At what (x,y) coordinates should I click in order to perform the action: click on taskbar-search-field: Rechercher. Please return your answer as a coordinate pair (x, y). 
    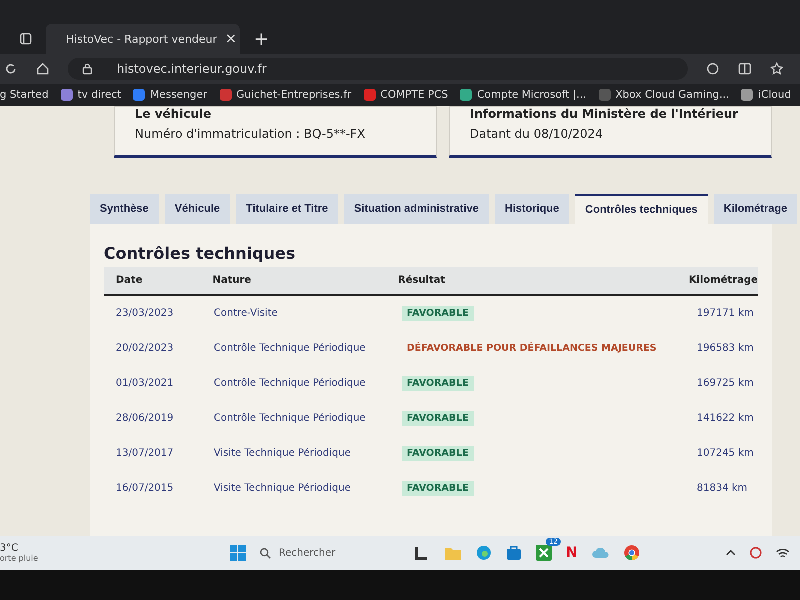
    Looking at the image, I should click on (330, 553).